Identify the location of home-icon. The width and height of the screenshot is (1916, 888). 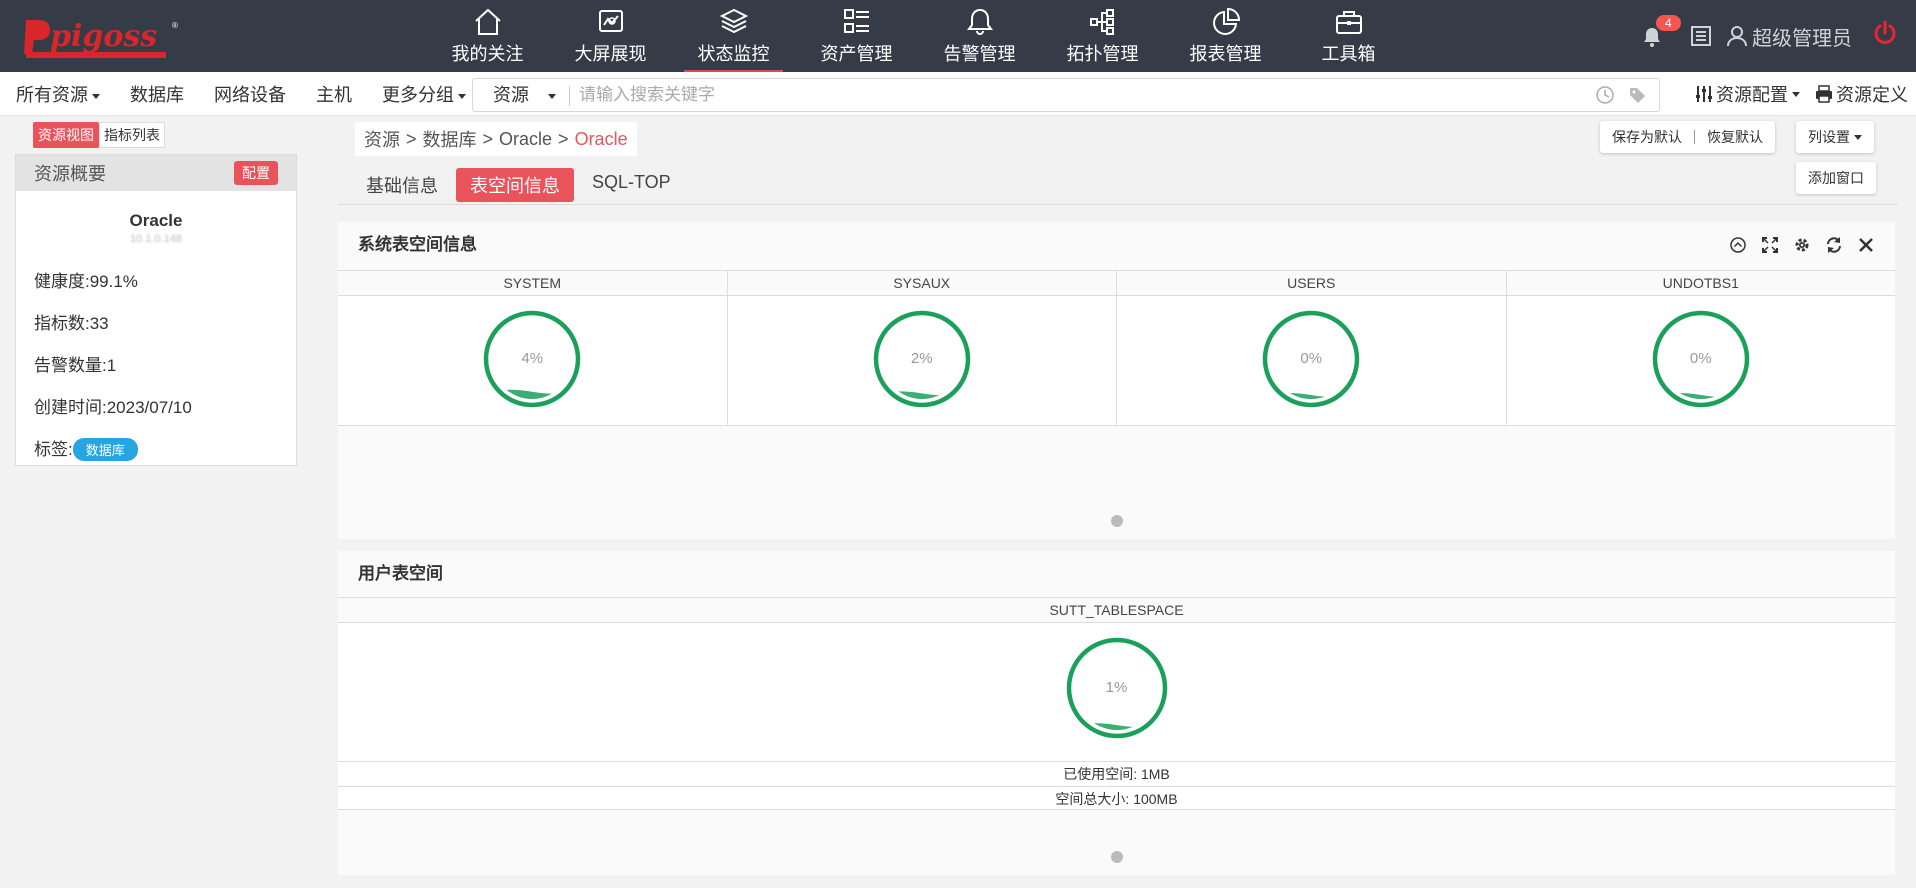
(487, 21).